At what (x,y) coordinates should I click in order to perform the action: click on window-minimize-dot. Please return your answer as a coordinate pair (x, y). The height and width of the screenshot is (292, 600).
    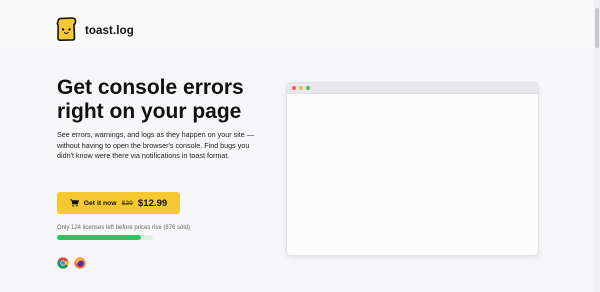
    Looking at the image, I should click on (301, 88).